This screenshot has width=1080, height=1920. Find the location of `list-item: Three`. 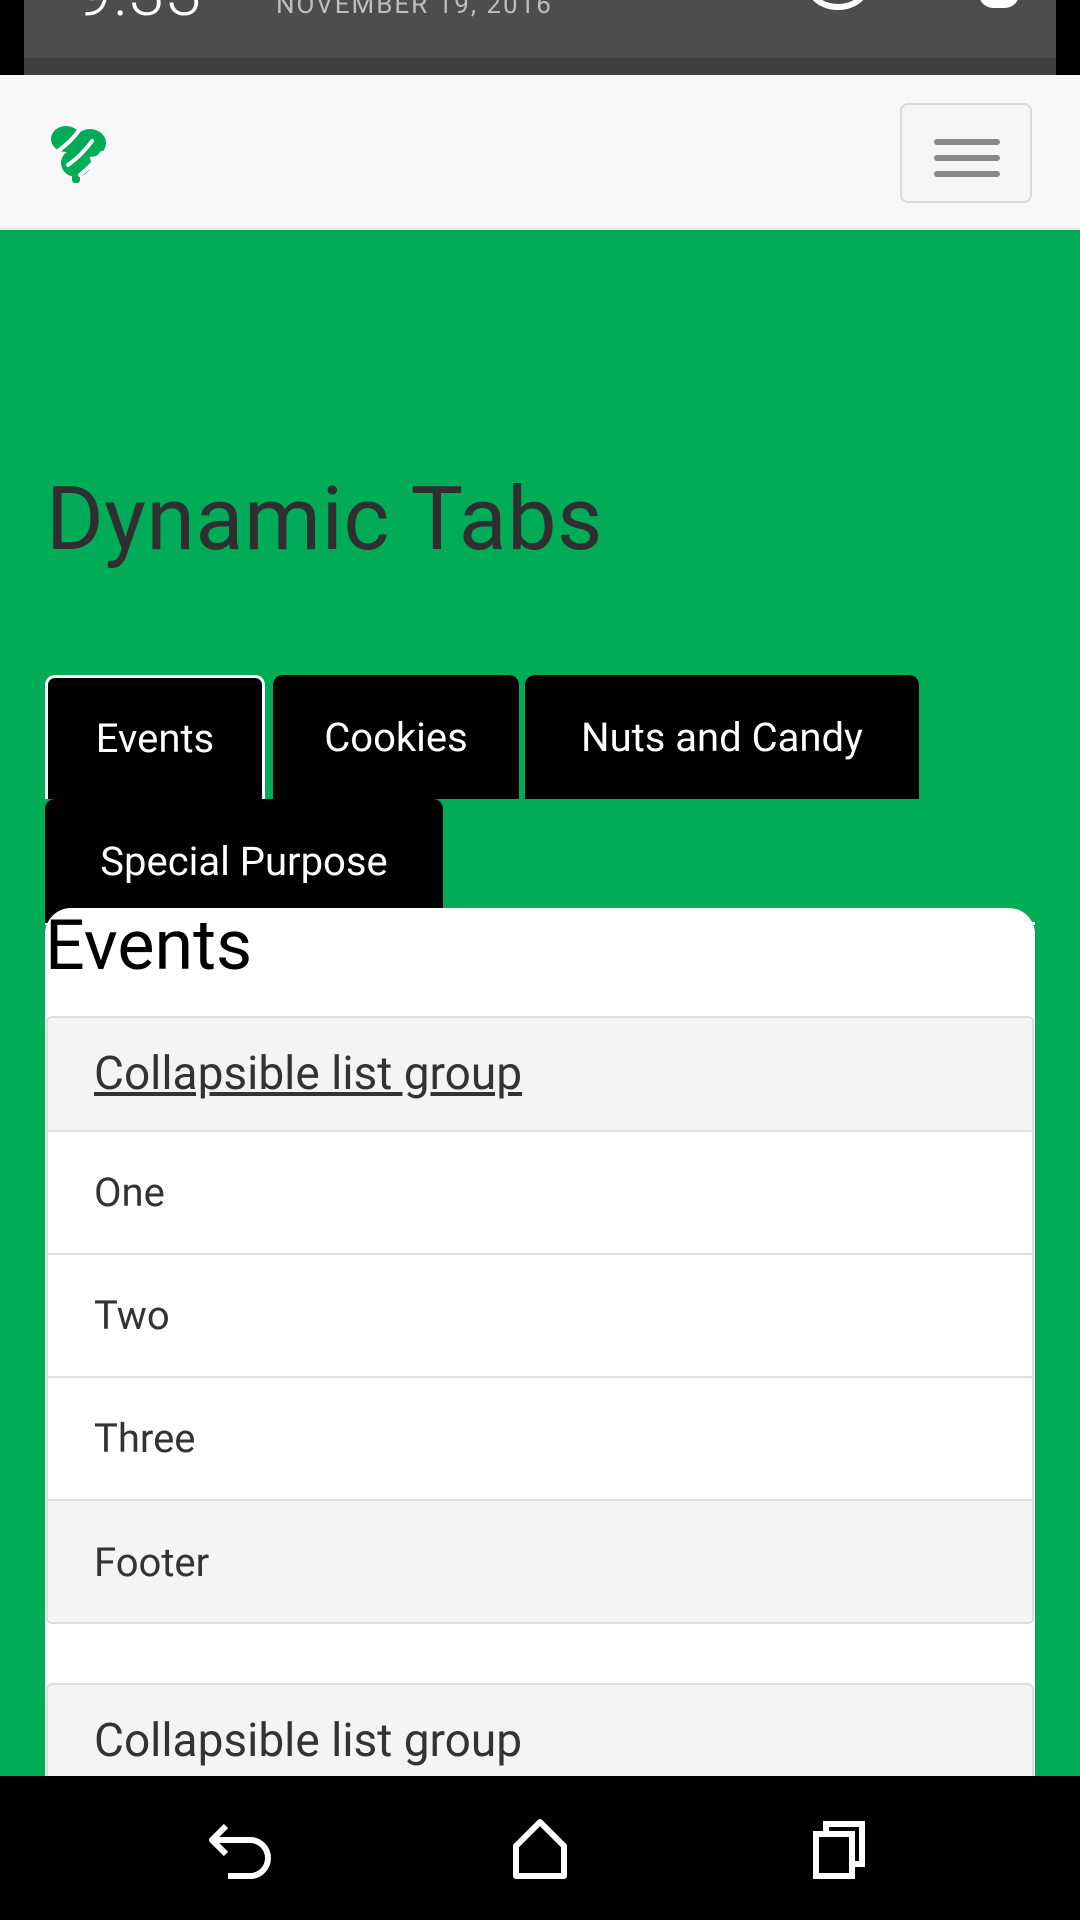

list-item: Three is located at coordinates (540, 1439).